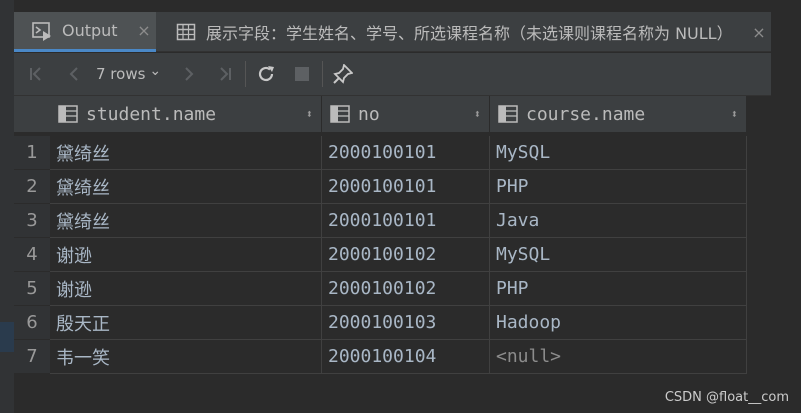  Describe the element at coordinates (369, 114) in the screenshot. I see `column-label: no` at that location.